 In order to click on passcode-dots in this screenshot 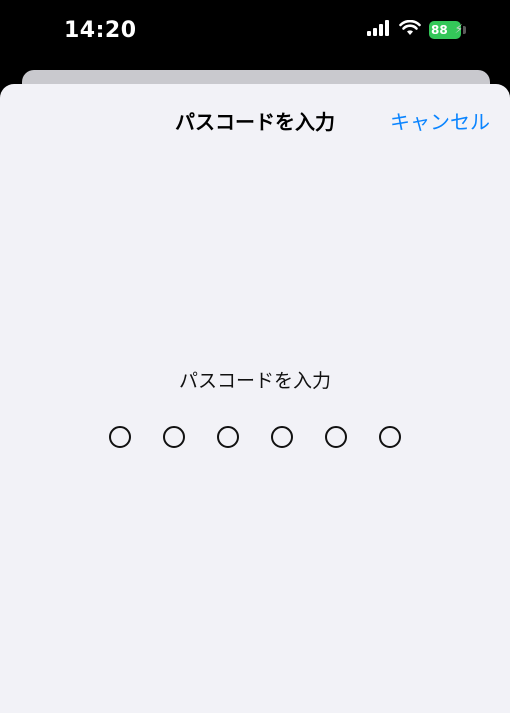, I will do `click(255, 437)`.